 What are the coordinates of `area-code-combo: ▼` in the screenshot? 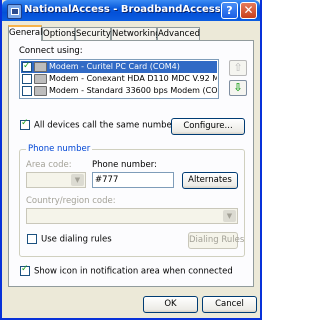 It's located at (56, 180).